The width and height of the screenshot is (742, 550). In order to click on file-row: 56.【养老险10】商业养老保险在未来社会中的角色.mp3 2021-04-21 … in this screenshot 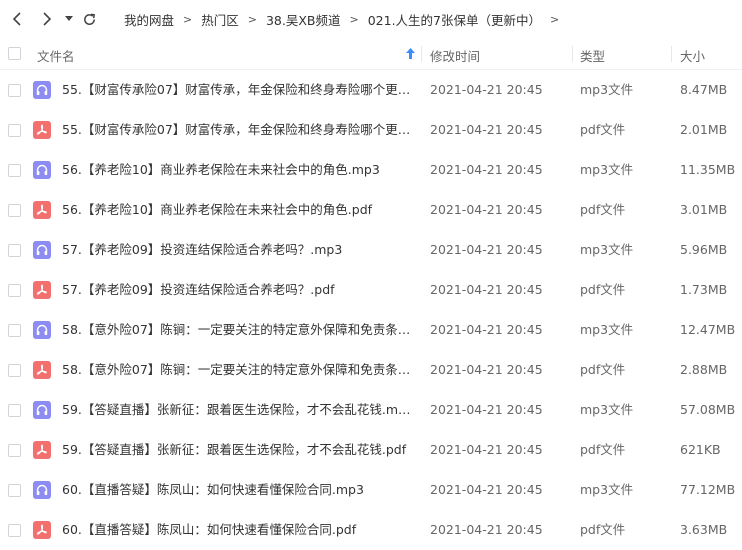, I will do `click(371, 170)`.